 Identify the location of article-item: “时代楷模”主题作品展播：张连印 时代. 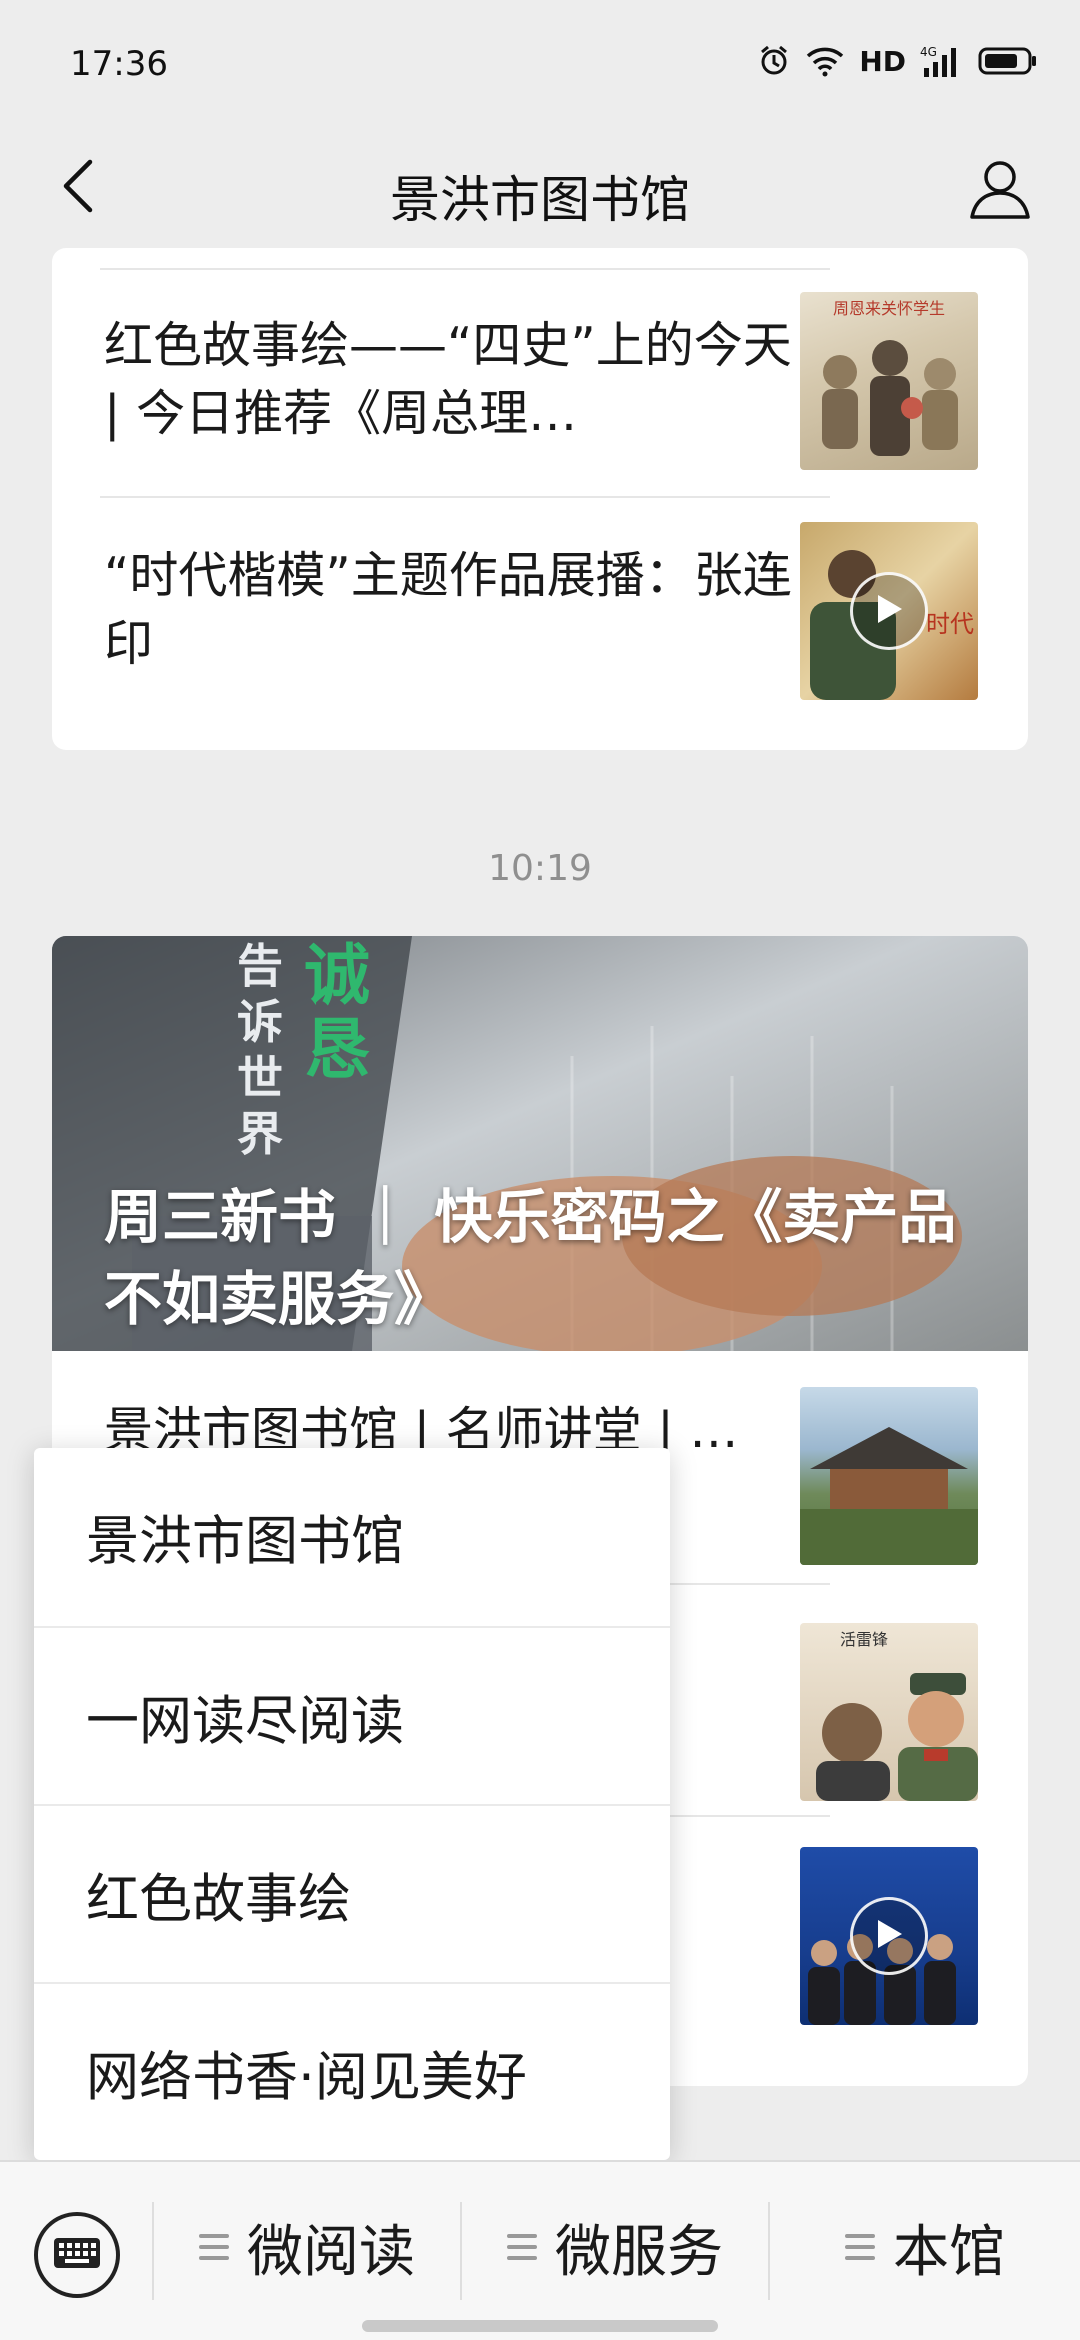
(540, 613).